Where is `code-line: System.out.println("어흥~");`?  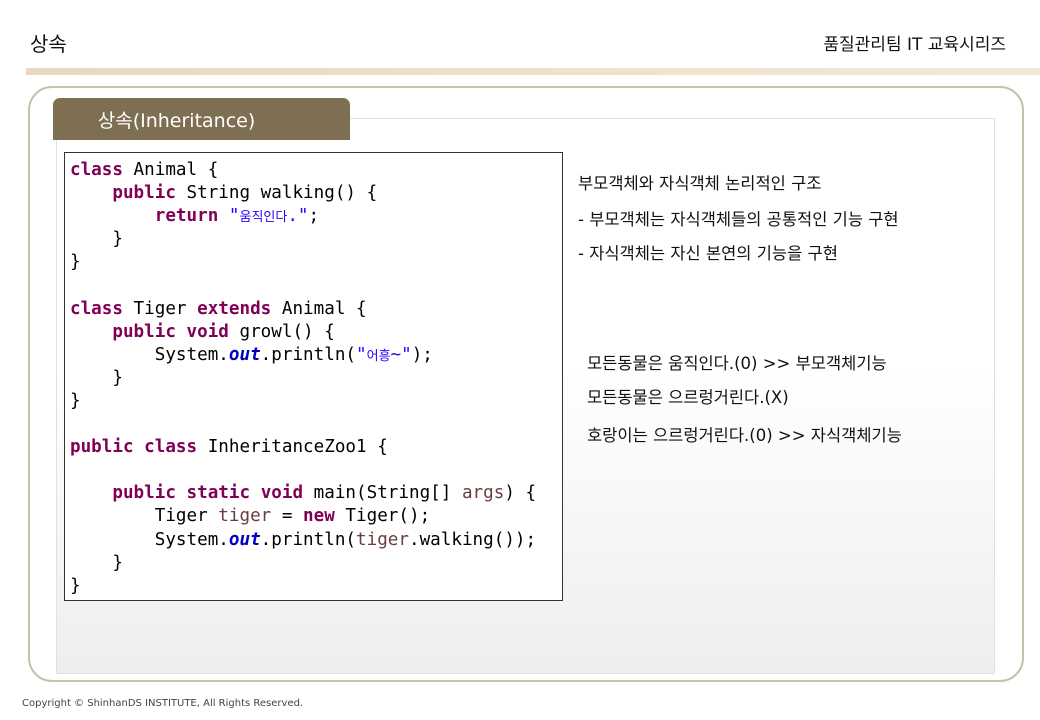 code-line: System.out.println("어흥~"); is located at coordinates (316, 355).